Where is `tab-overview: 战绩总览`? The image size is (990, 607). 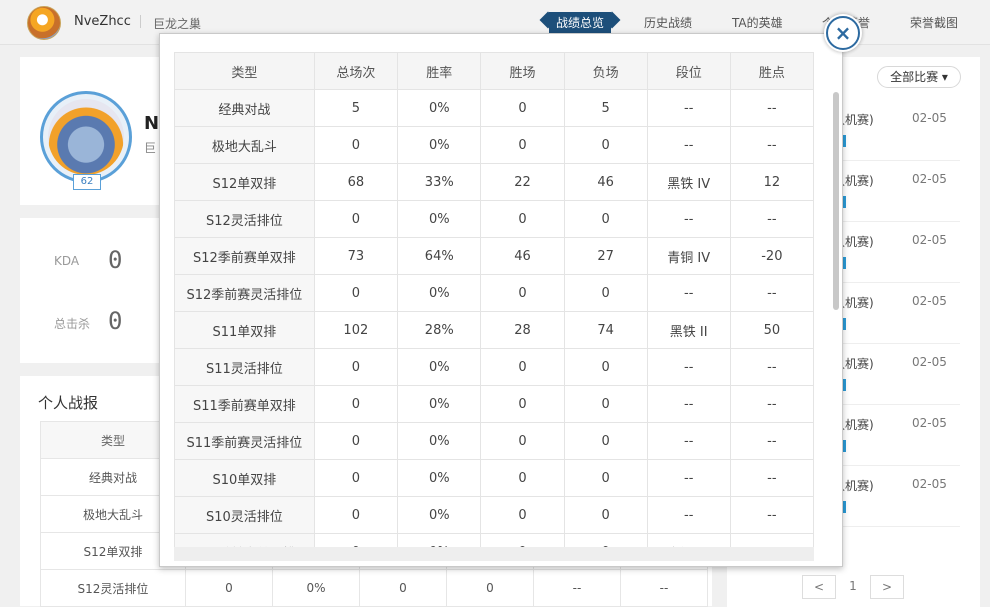
tab-overview: 战绩总览 is located at coordinates (580, 22).